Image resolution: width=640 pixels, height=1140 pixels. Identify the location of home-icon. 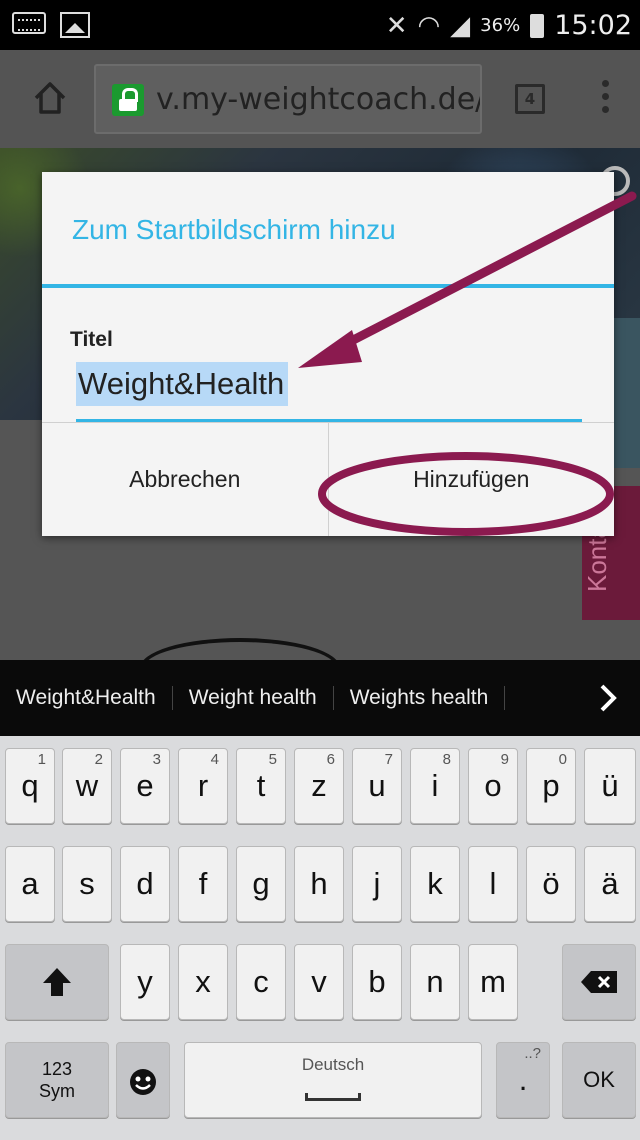
(50, 98).